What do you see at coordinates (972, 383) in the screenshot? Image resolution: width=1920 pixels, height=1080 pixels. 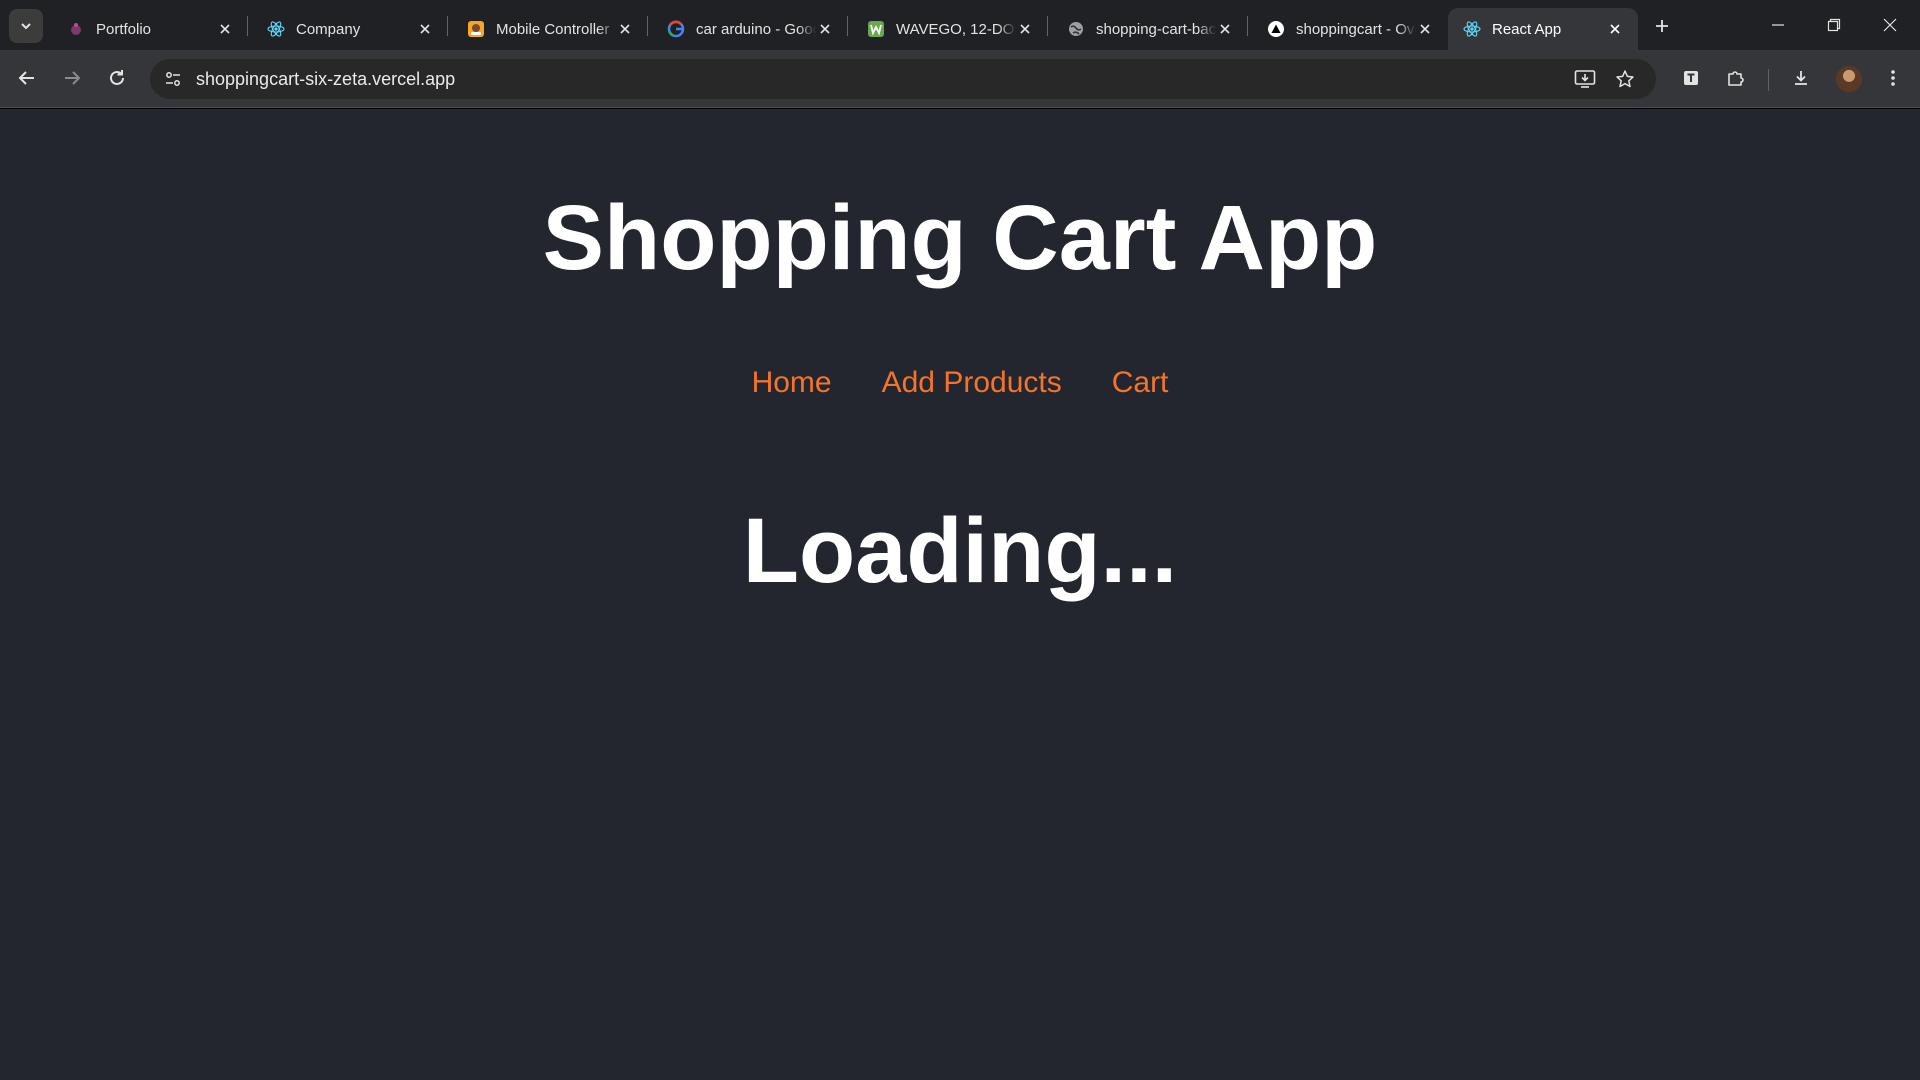 I see `nav-link-add-products: Add Products` at bounding box center [972, 383].